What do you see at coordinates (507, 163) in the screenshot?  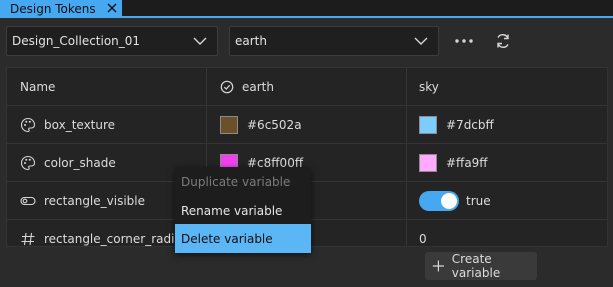 I see `sky-value-cell: #ffa9ff` at bounding box center [507, 163].